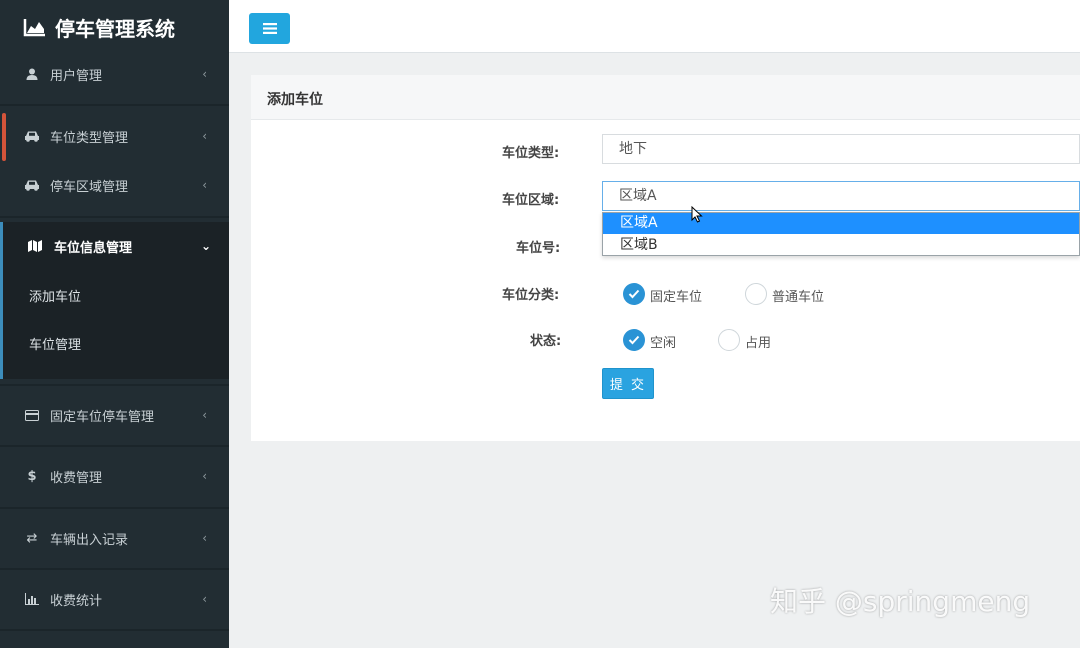 The height and width of the screenshot is (648, 1080). Describe the element at coordinates (841, 223) in the screenshot. I see `dropdown-option-area-a: 区域A` at that location.